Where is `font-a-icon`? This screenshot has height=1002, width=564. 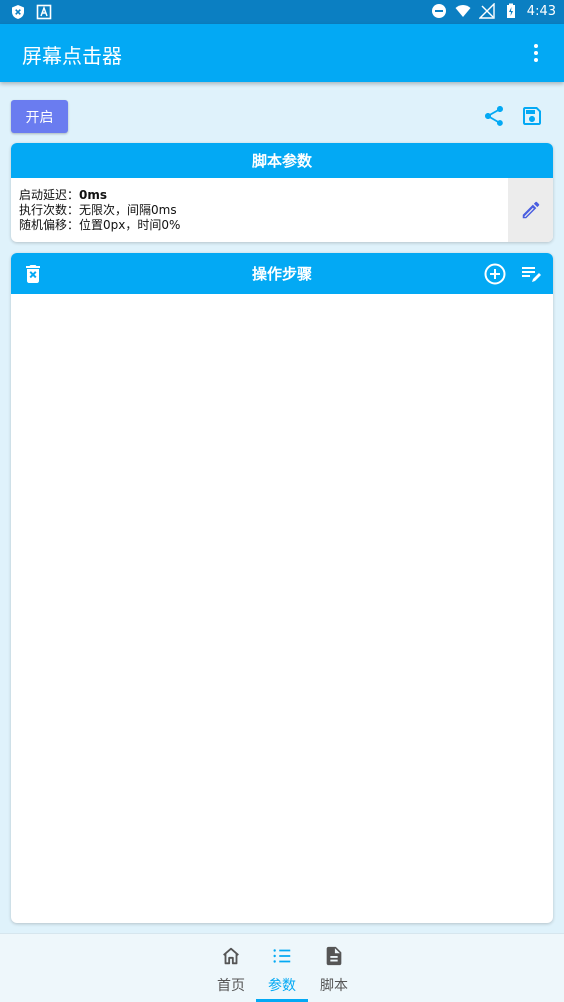 font-a-icon is located at coordinates (44, 12).